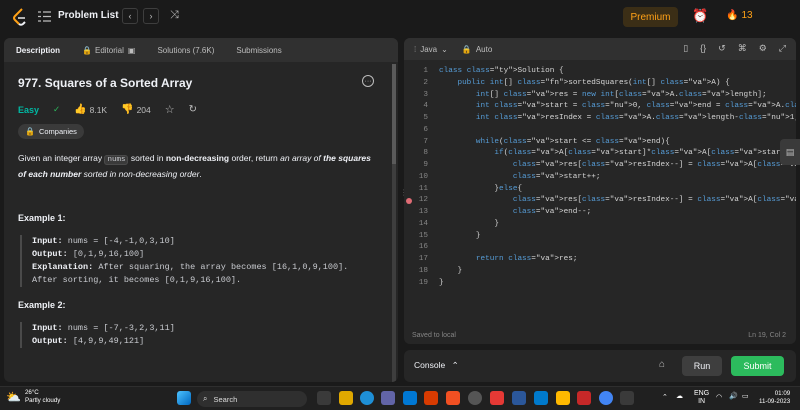 The width and height of the screenshot is (800, 410). I want to click on volume-icon: 🔊, so click(733, 396).